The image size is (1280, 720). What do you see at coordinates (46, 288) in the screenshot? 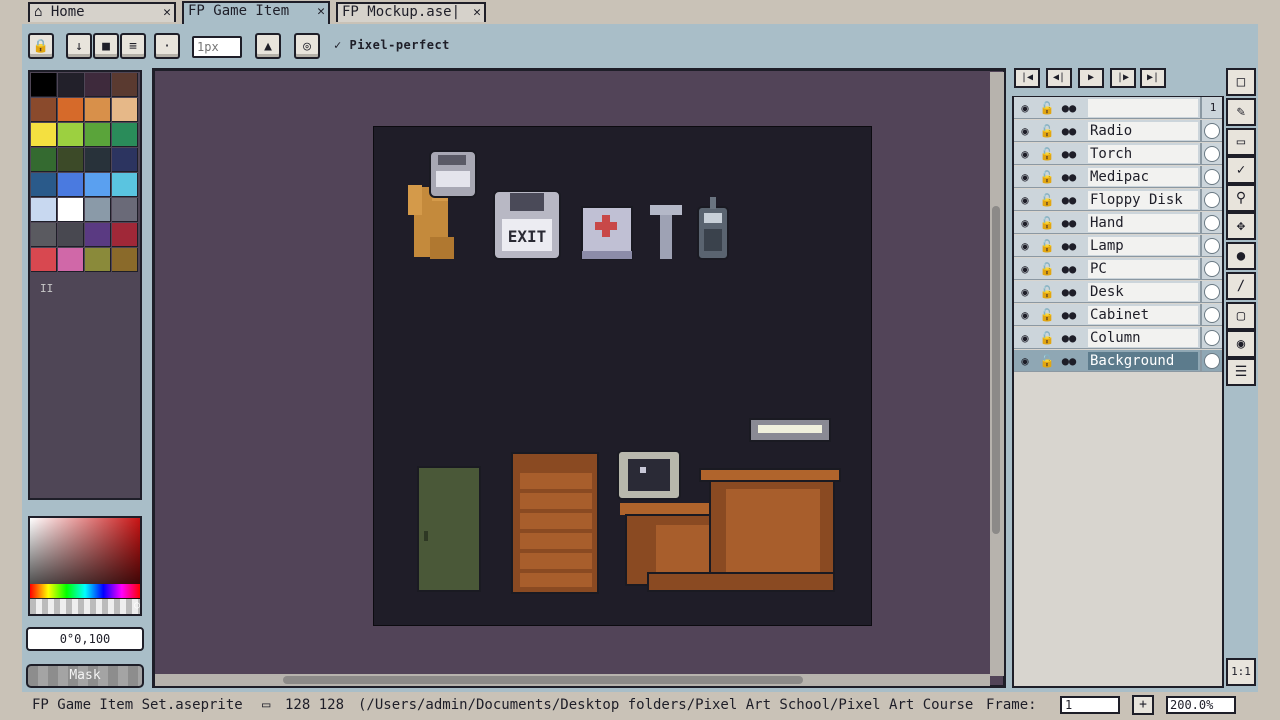
I see `palette-options-icon: II` at bounding box center [46, 288].